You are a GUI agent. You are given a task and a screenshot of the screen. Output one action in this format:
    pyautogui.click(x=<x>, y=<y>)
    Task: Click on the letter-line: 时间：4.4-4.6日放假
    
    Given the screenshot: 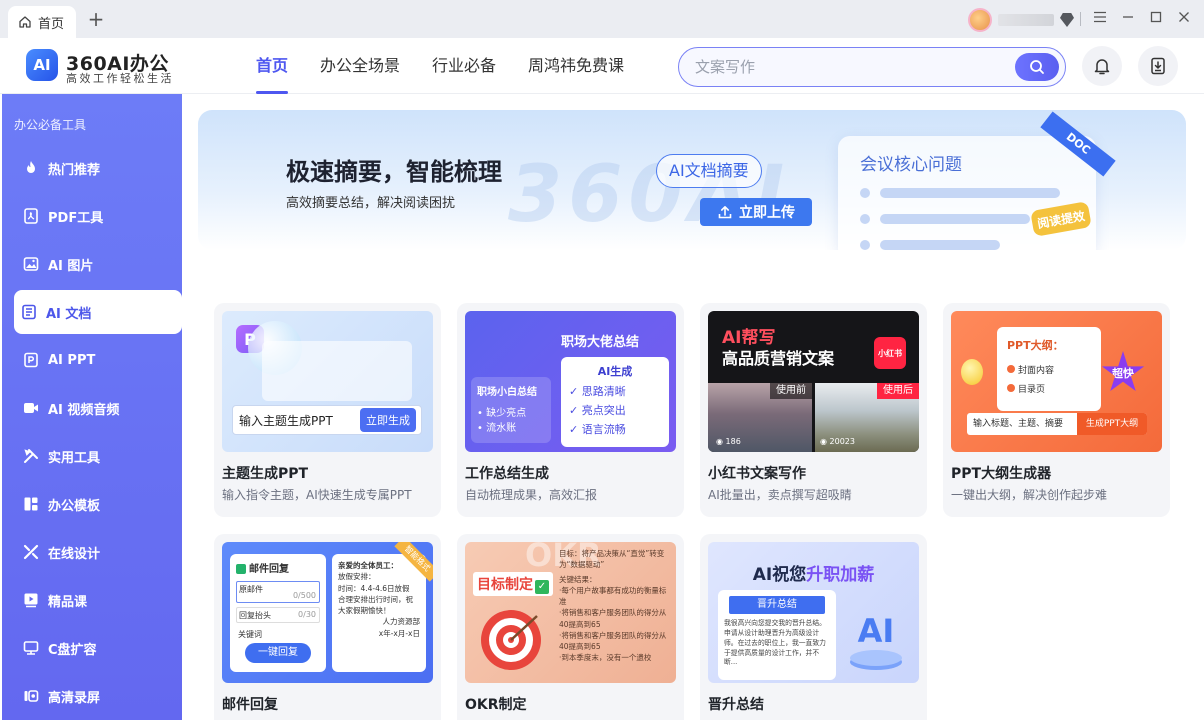 What is the action you would take?
    pyautogui.click(x=374, y=588)
    